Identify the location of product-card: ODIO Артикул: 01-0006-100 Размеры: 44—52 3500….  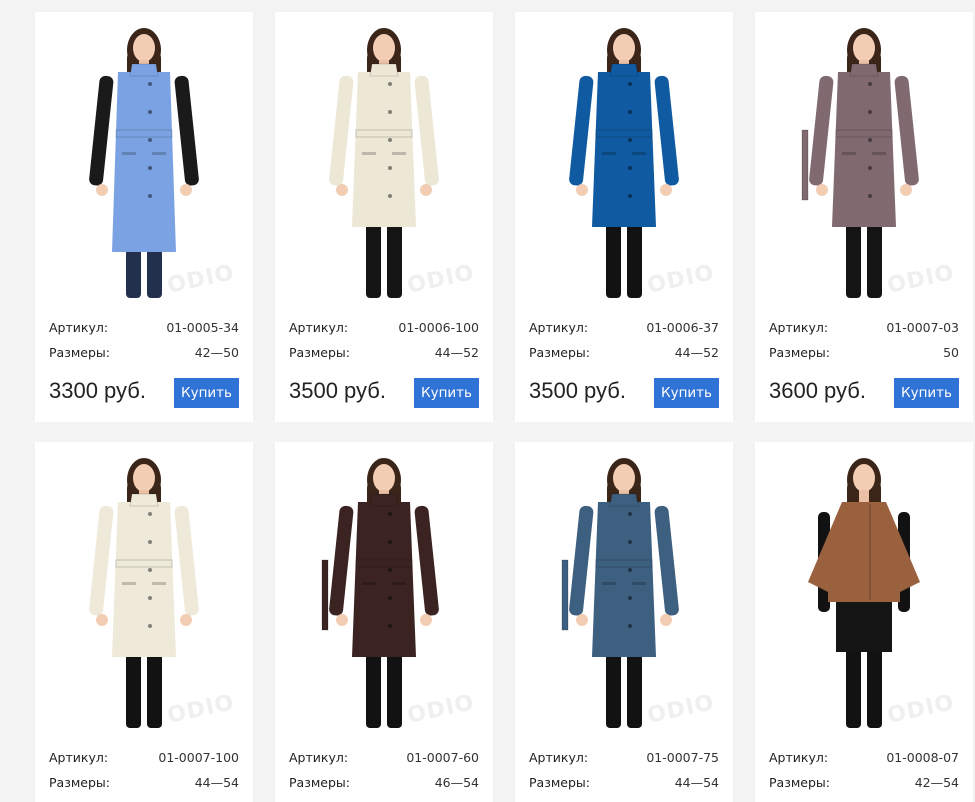
(384, 217).